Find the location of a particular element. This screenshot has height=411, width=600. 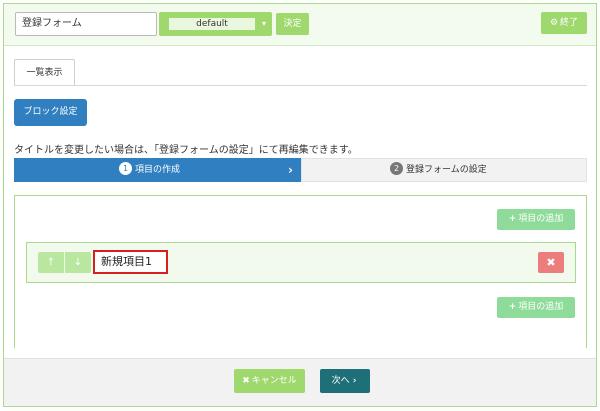

header-bar: 登録フォーム default ▾ 決定 ⚙ 終了 is located at coordinates (300, 25).